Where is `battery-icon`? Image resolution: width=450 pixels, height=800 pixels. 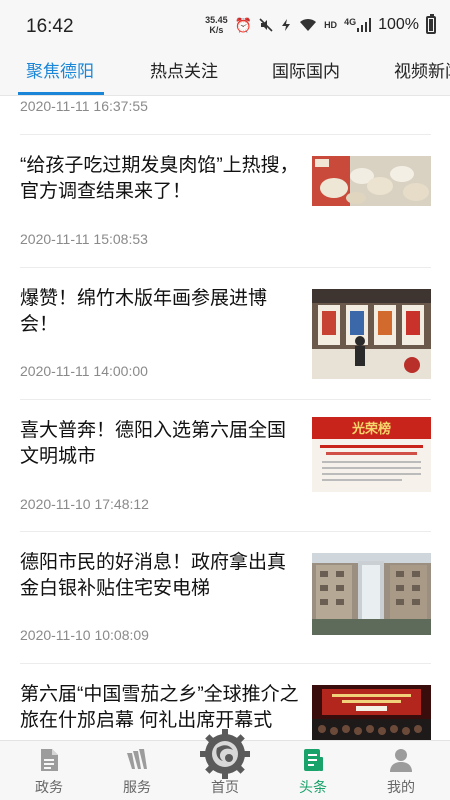
battery-icon is located at coordinates (431, 24).